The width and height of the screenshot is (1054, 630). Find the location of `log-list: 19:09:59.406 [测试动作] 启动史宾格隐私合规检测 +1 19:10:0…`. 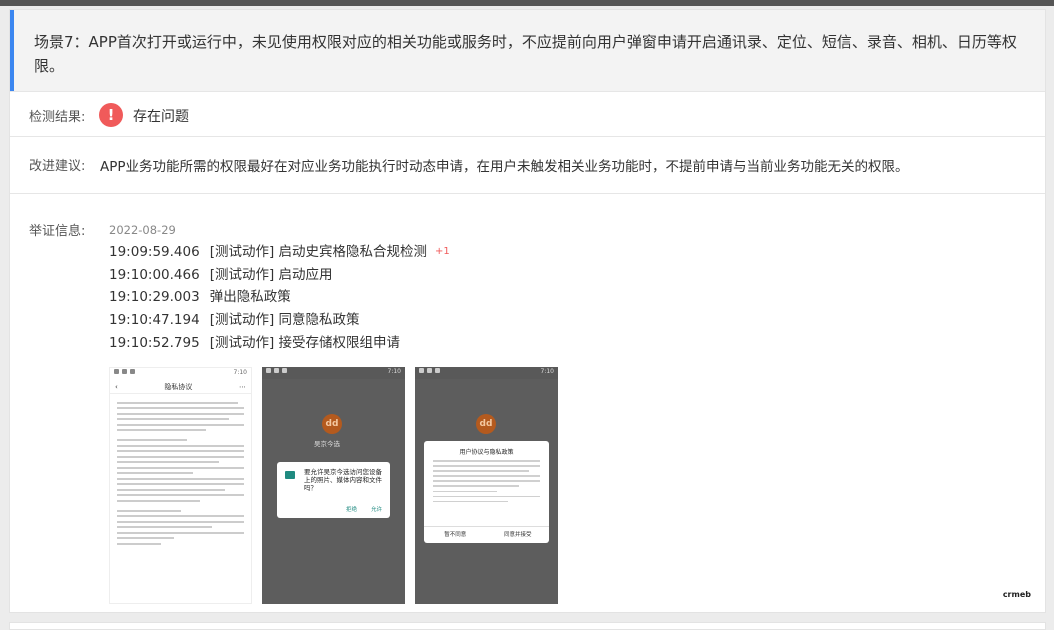

log-list: 19:09:59.406 [测试动作] 启动史宾格隐私合规检测 +1 19:10:0… is located at coordinates (279, 297).